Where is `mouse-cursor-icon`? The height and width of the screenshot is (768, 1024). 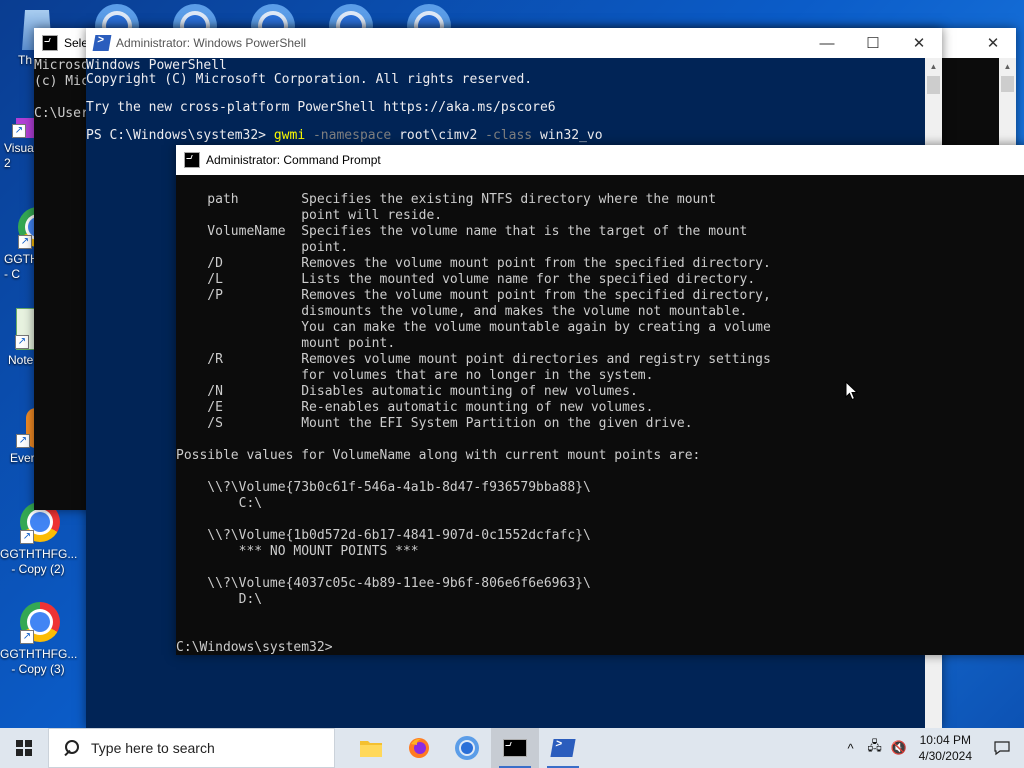 mouse-cursor-icon is located at coordinates (852, 391).